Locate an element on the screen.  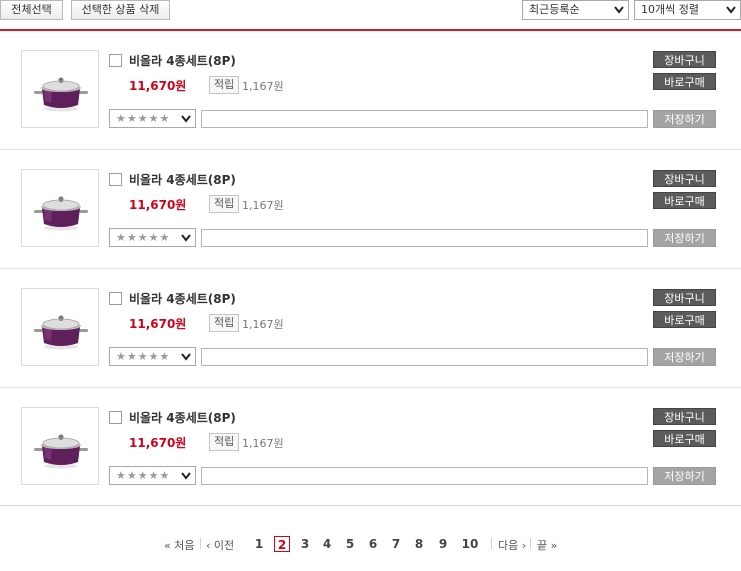
sort-select-value: 최근등록순 is located at coordinates (554, 9).